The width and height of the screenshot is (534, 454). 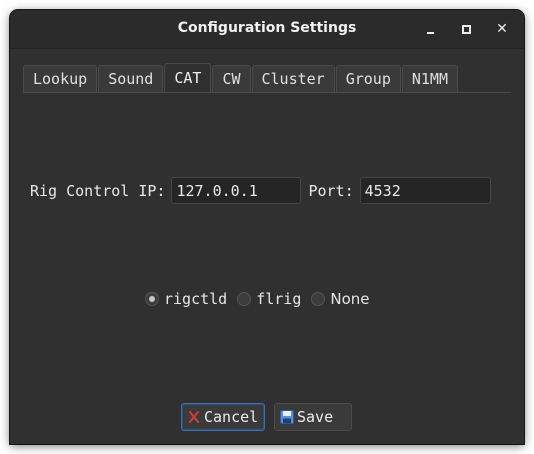 What do you see at coordinates (196, 299) in the screenshot?
I see `radio-label-rigctld: rigctld` at bounding box center [196, 299].